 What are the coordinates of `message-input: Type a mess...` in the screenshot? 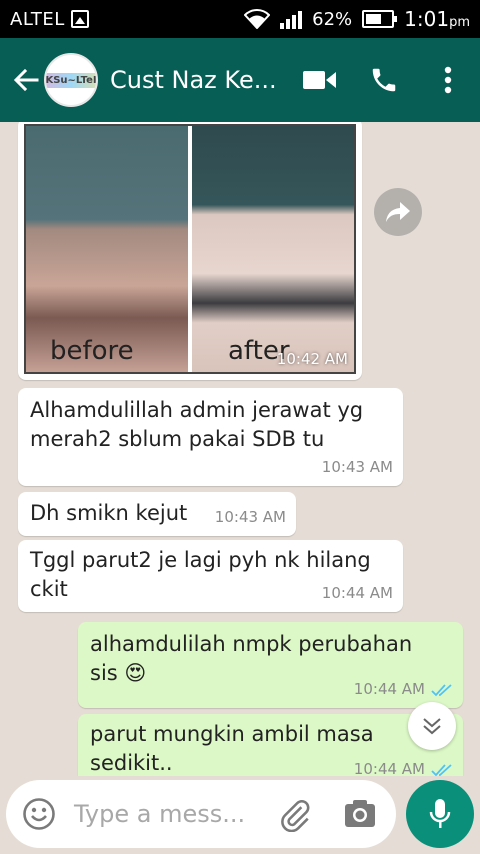 It's located at (201, 814).